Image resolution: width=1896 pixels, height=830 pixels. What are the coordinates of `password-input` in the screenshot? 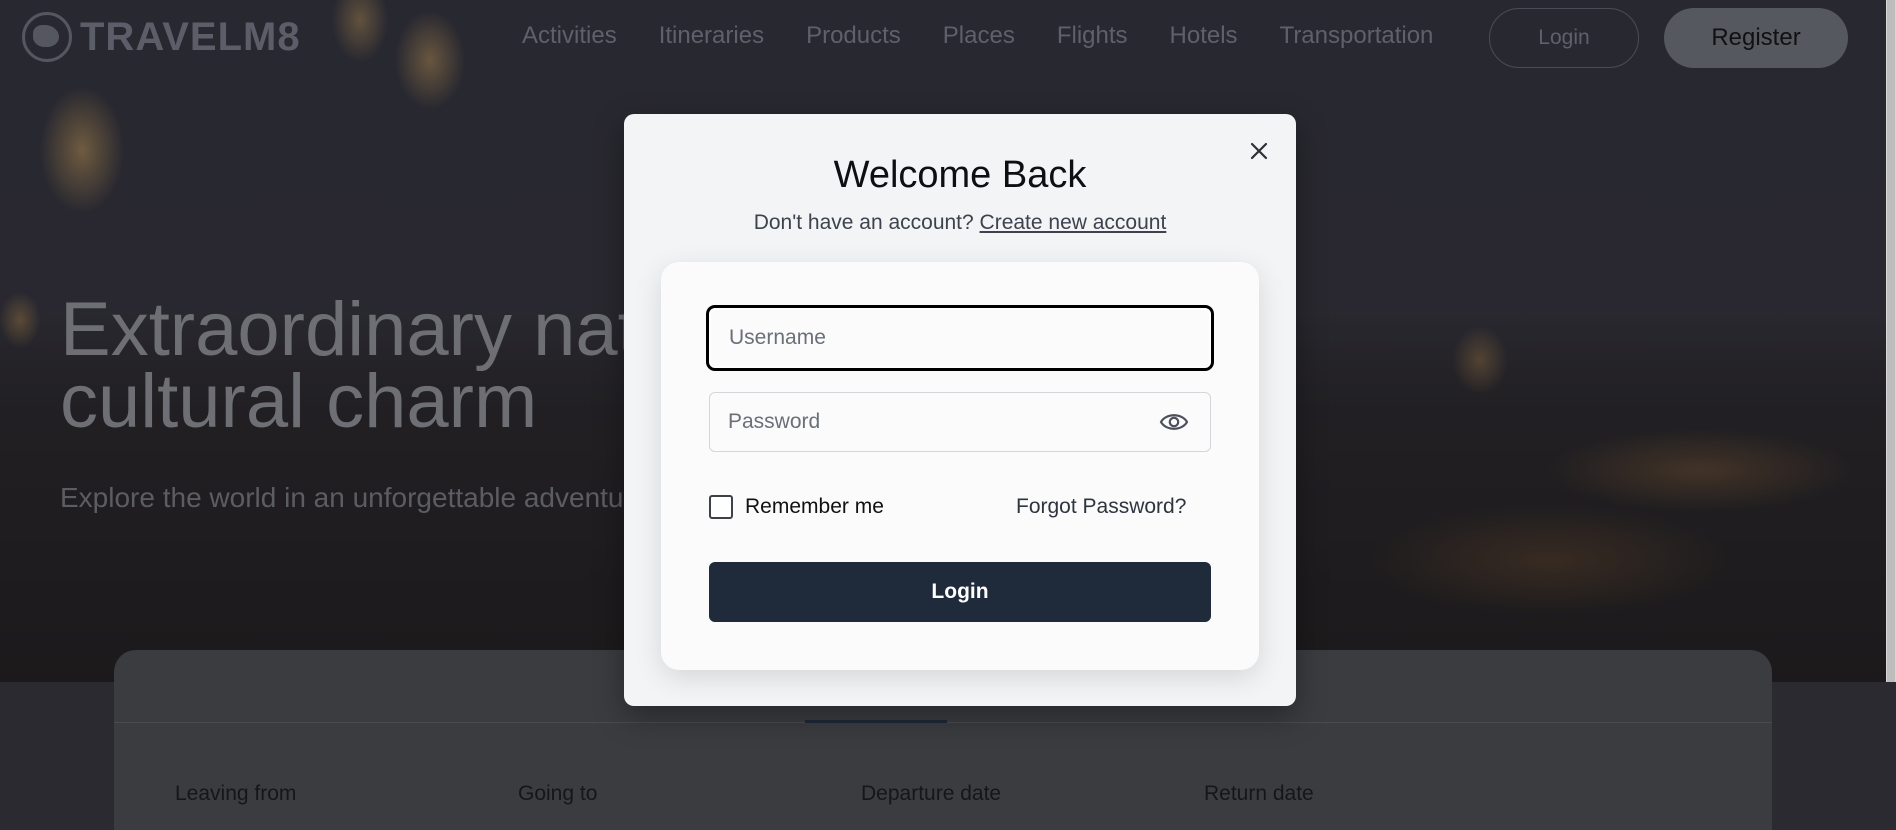 It's located at (960, 422).